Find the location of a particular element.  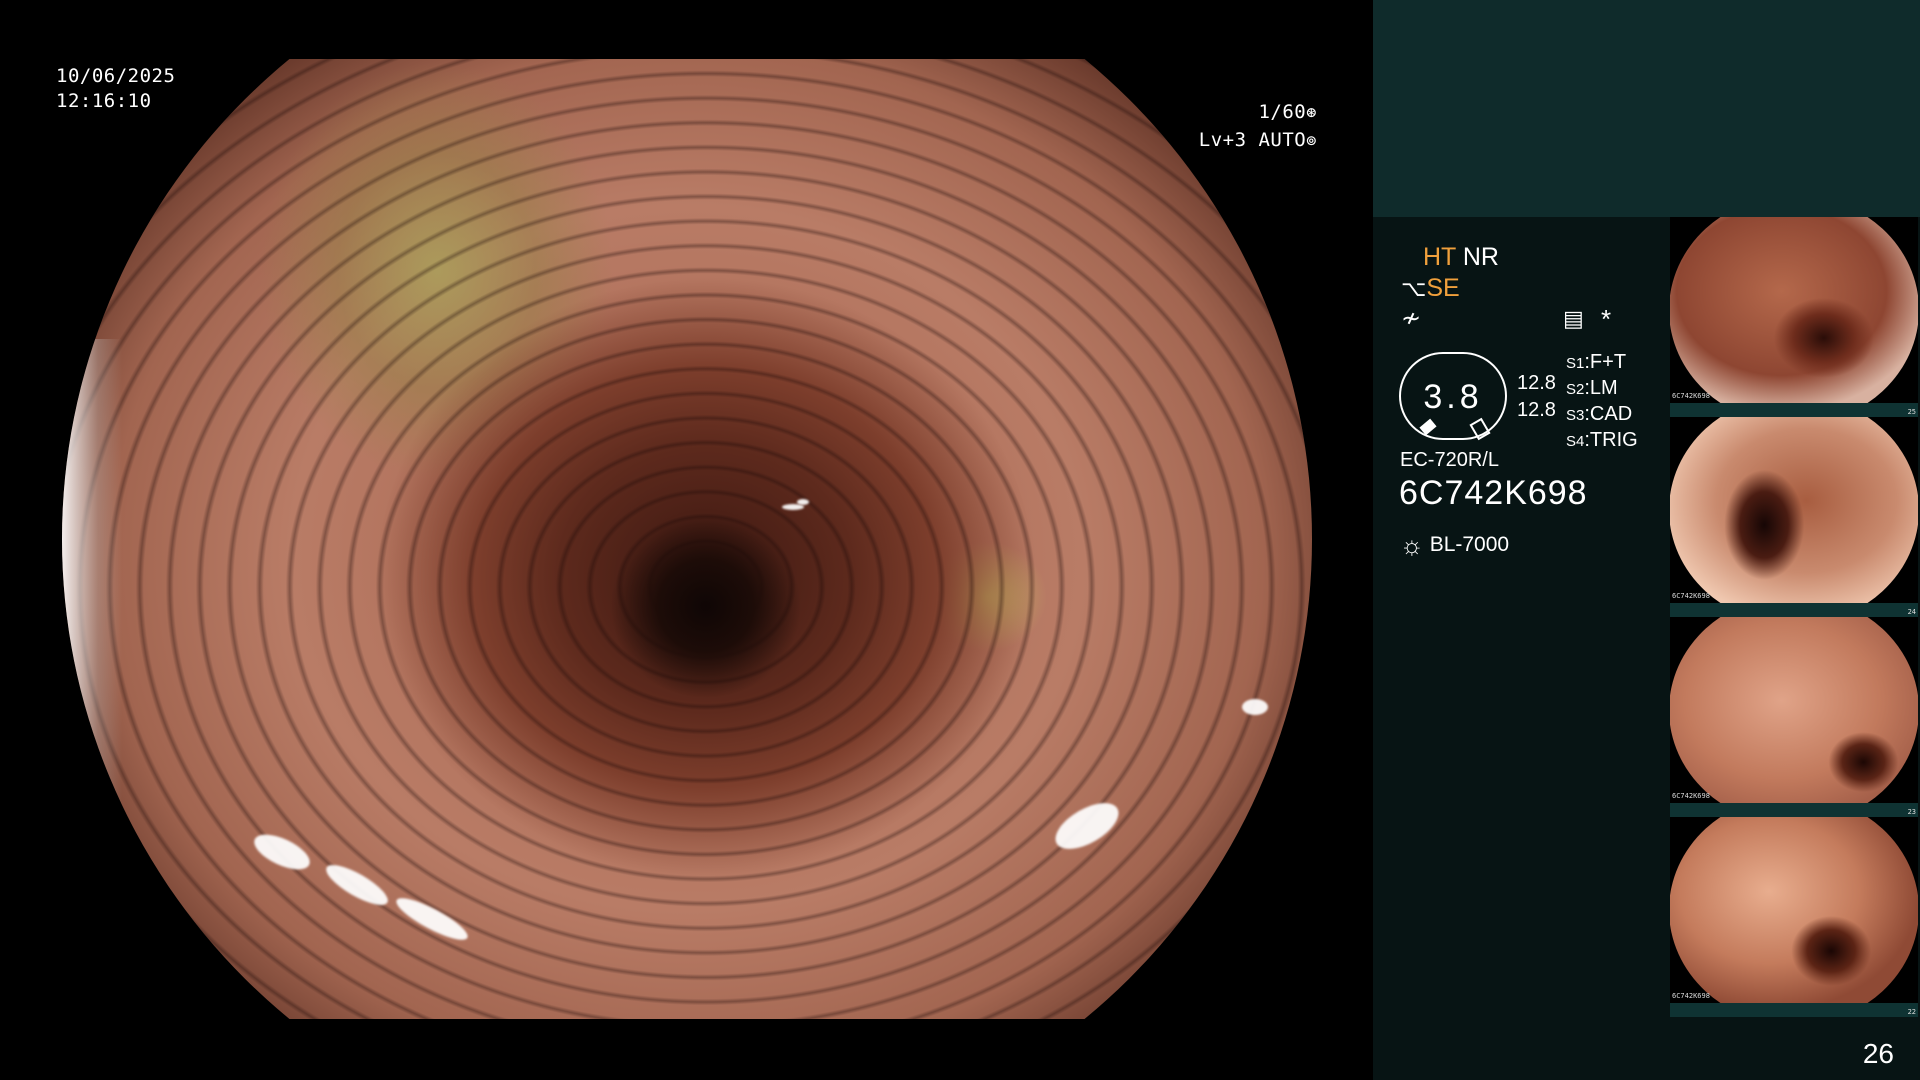

scope-dial: 3.8 is located at coordinates (1453, 396).